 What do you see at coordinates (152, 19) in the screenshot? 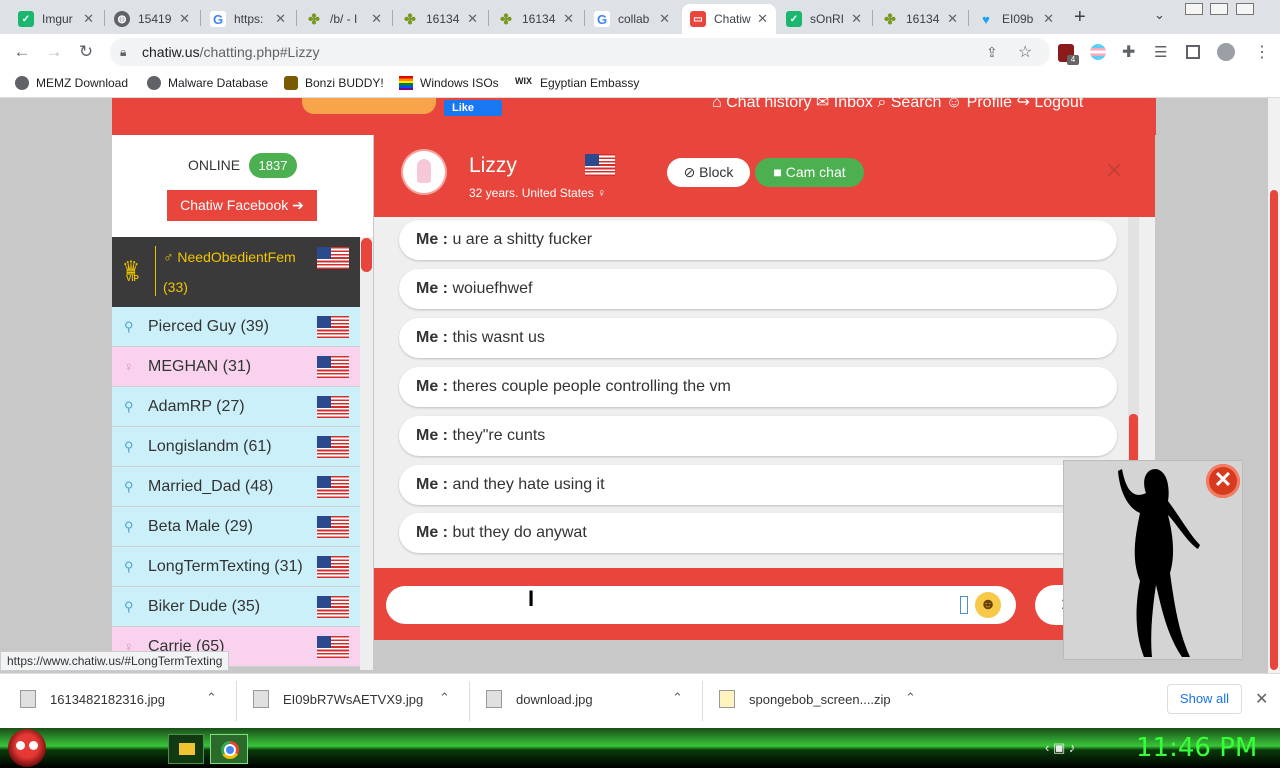
I see `tab-15419: ◍ 15419 ✕` at bounding box center [152, 19].